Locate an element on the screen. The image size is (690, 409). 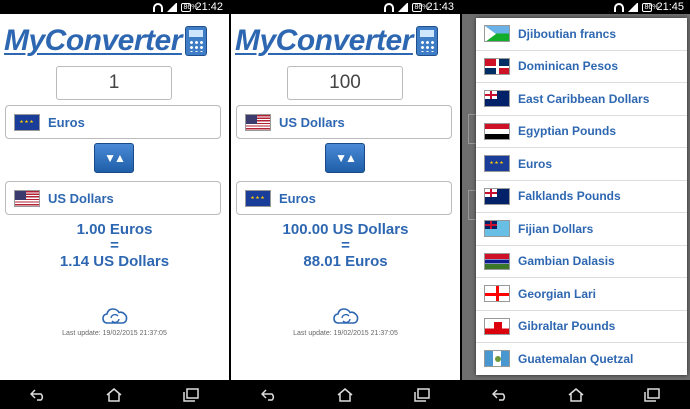
to-currency-label: US Dollars is located at coordinates (81, 198).